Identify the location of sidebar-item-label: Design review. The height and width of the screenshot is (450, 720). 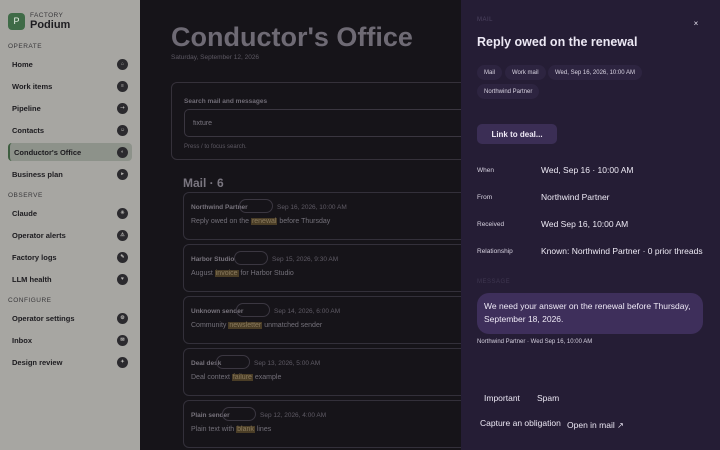
(37, 362).